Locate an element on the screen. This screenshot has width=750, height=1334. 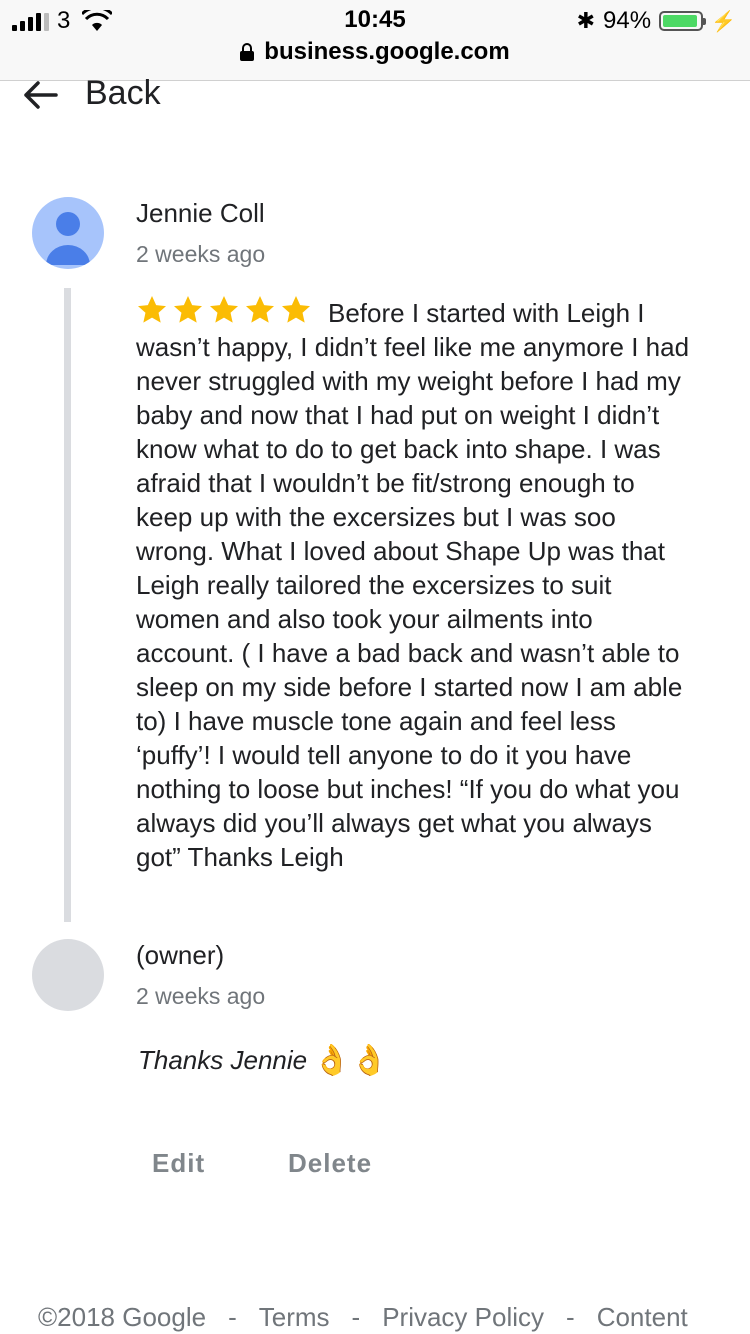
url-text: business.google.com is located at coordinates (387, 51).